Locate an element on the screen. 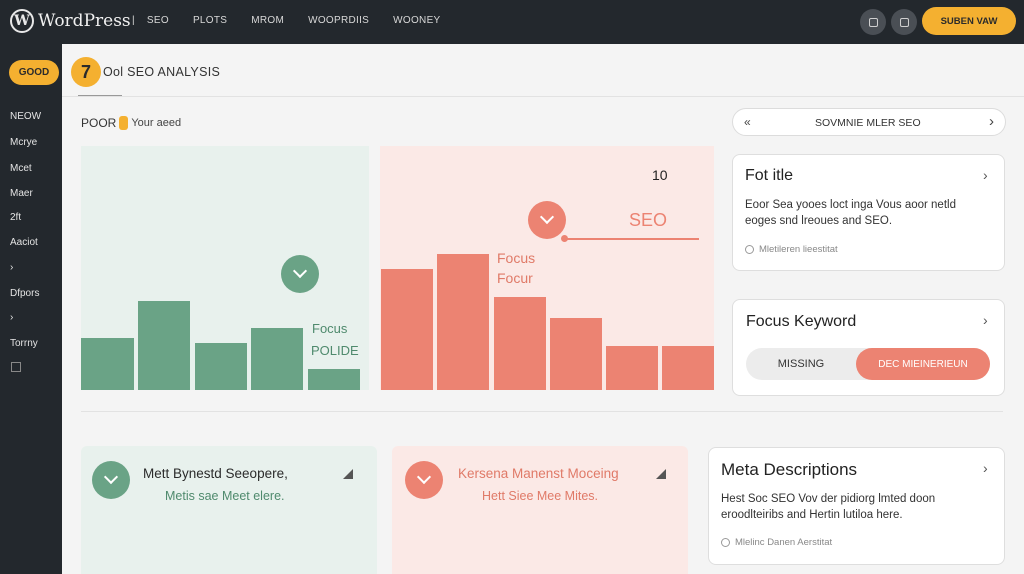 This screenshot has width=1024, height=574. seo-search-box: « SOVMNIE MLER SEO › is located at coordinates (869, 122).